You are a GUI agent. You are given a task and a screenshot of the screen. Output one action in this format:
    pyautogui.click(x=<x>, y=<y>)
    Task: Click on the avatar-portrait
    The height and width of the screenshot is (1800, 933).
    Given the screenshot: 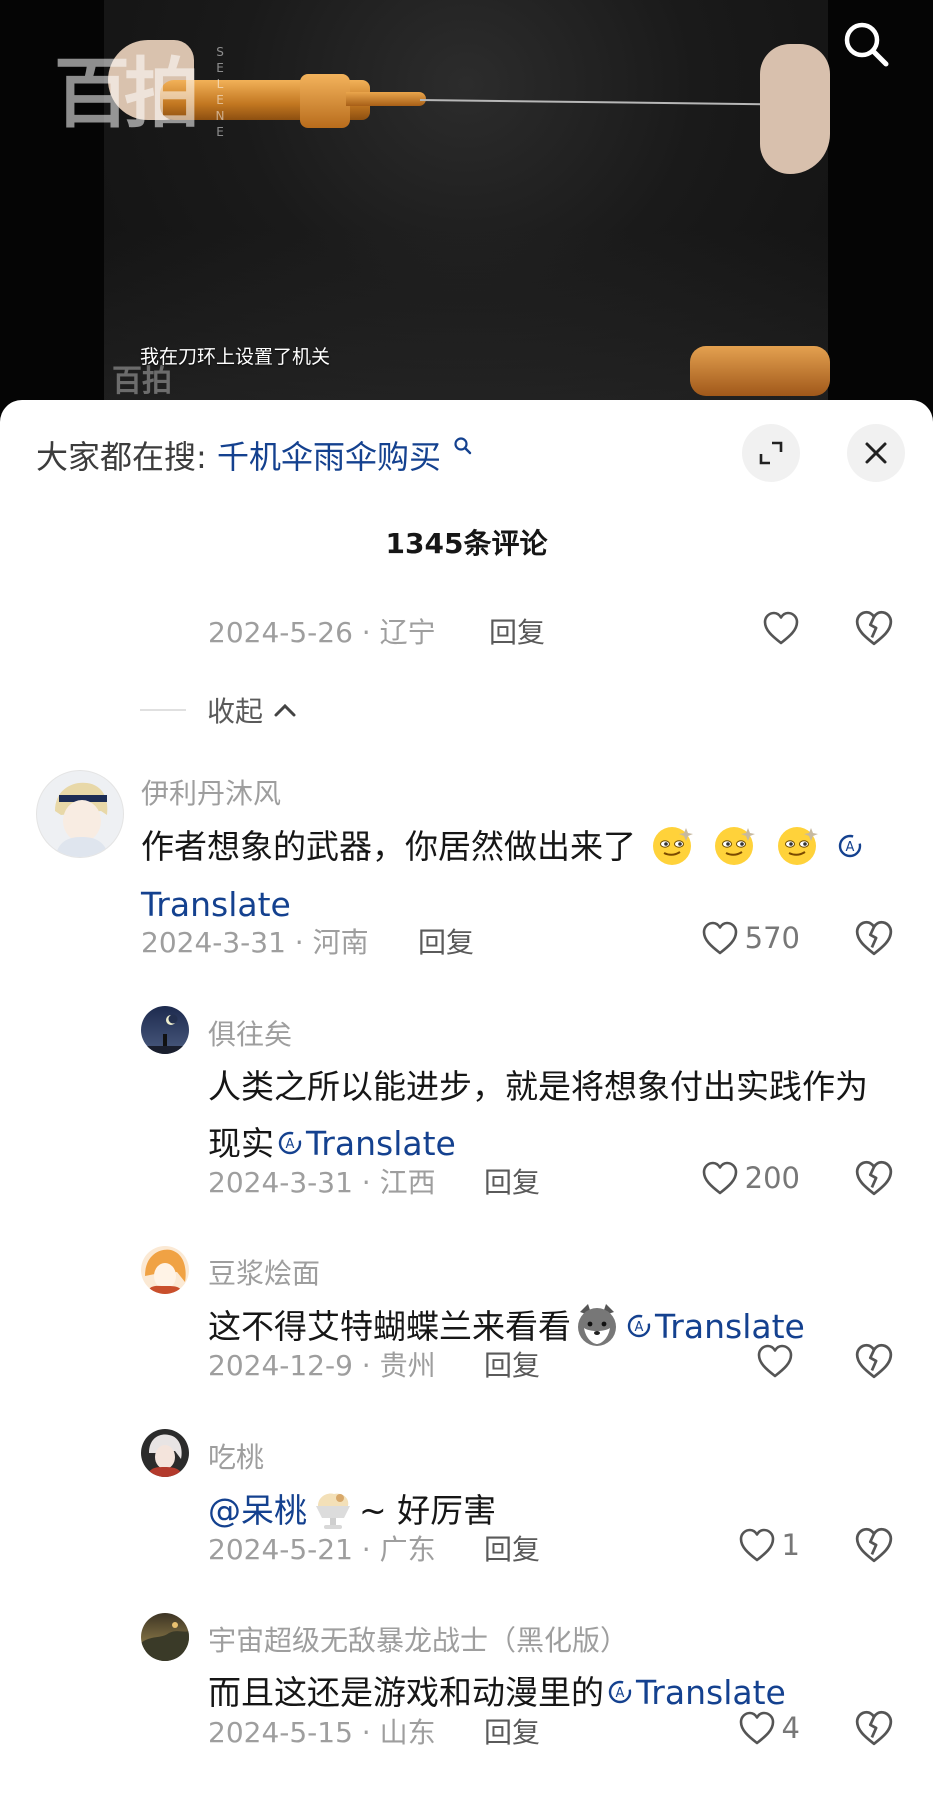 What is the action you would take?
    pyautogui.click(x=82, y=819)
    